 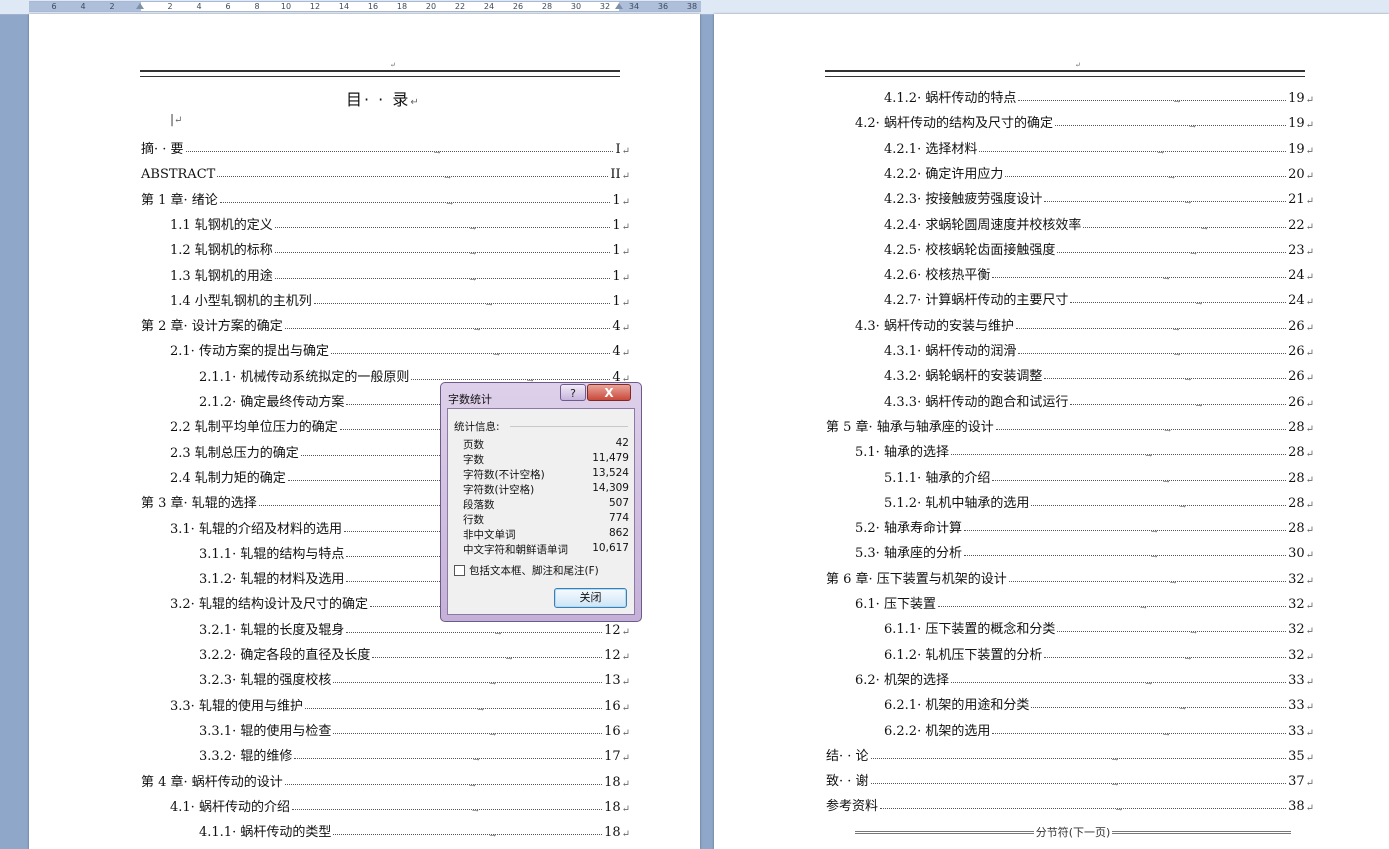 What do you see at coordinates (1099, 653) in the screenshot?
I see `toc-entry: 6.1.2· 轧机压下装置的分析 32↵` at bounding box center [1099, 653].